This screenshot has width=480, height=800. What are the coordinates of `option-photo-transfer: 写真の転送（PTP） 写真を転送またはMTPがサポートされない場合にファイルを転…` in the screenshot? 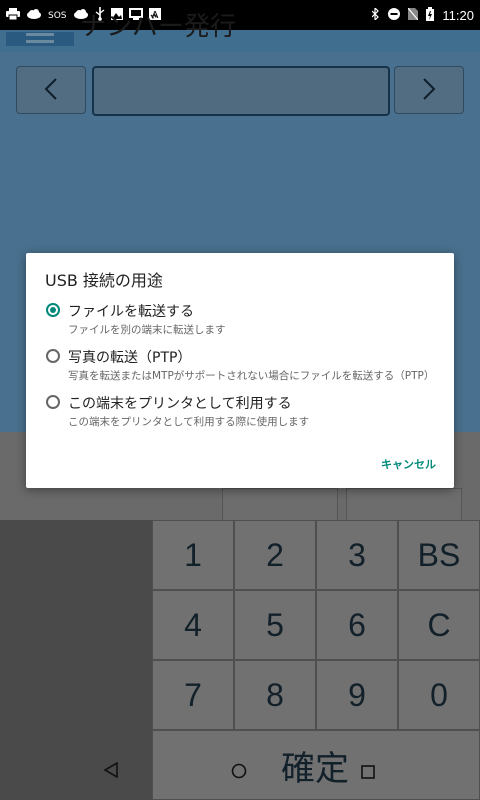 It's located at (246, 367).